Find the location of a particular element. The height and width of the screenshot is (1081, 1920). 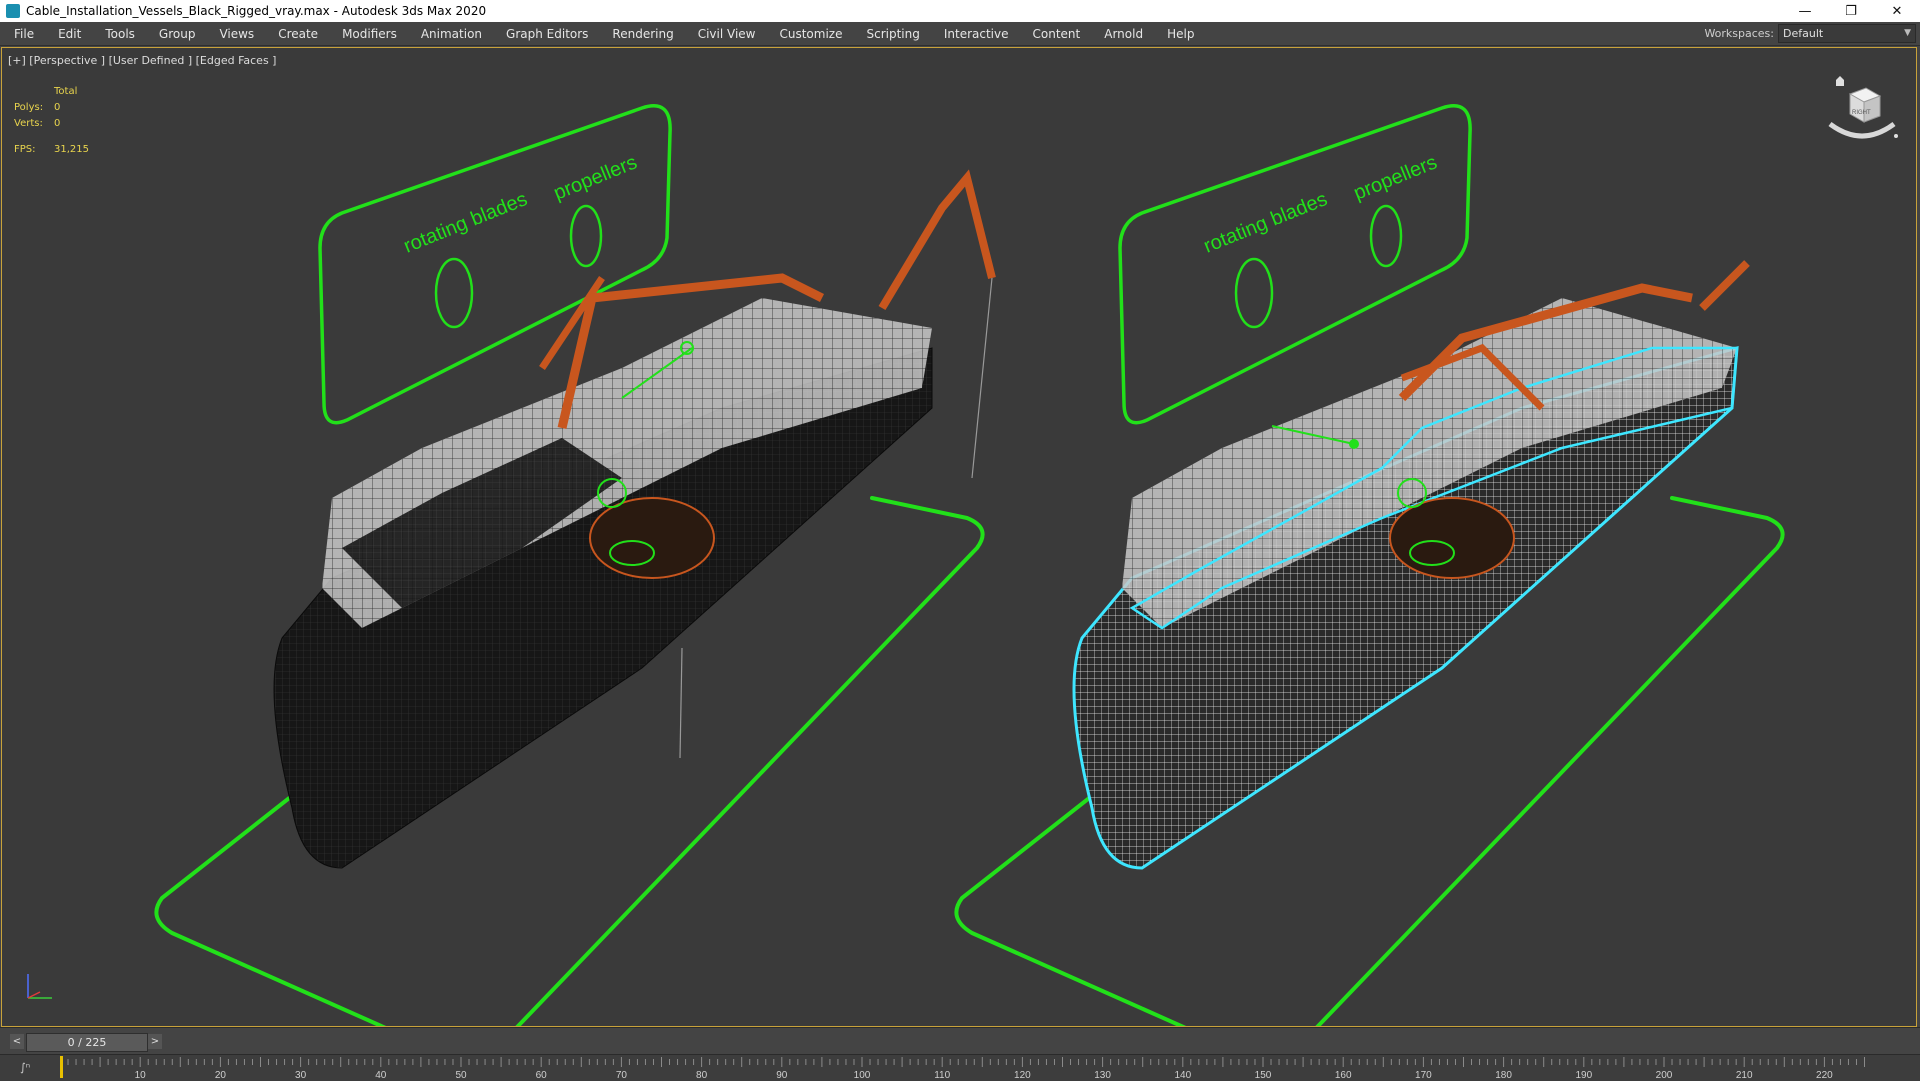

ruler-tick-label: 80 is located at coordinates (702, 1075).